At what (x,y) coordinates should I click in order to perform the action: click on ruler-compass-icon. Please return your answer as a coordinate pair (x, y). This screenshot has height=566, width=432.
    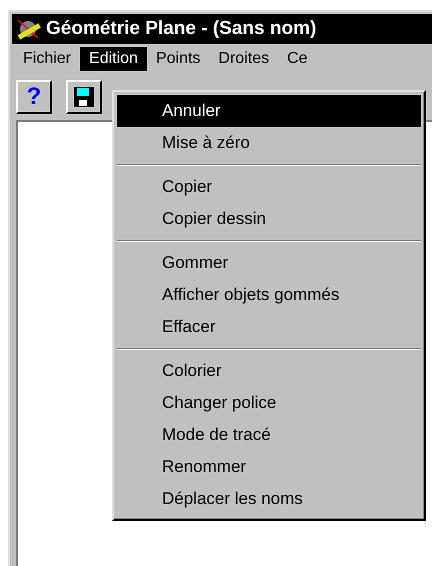
    Looking at the image, I should click on (29, 29).